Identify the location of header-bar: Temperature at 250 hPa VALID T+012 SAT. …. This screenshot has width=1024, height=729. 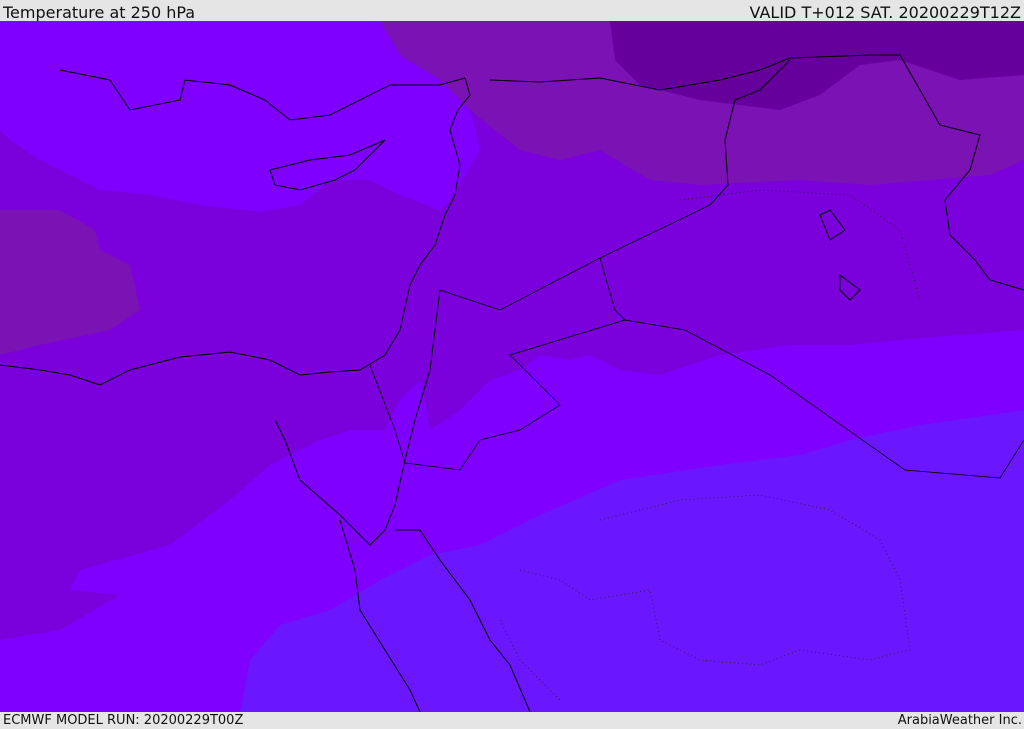
(512, 11).